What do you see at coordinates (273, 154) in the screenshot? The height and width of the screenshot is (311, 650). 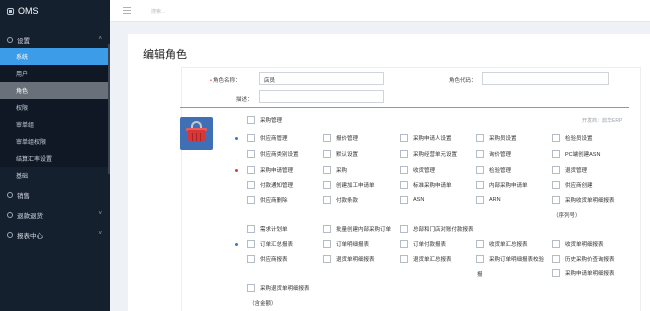 I see `permission-checkbox: 供应商类别设置` at bounding box center [273, 154].